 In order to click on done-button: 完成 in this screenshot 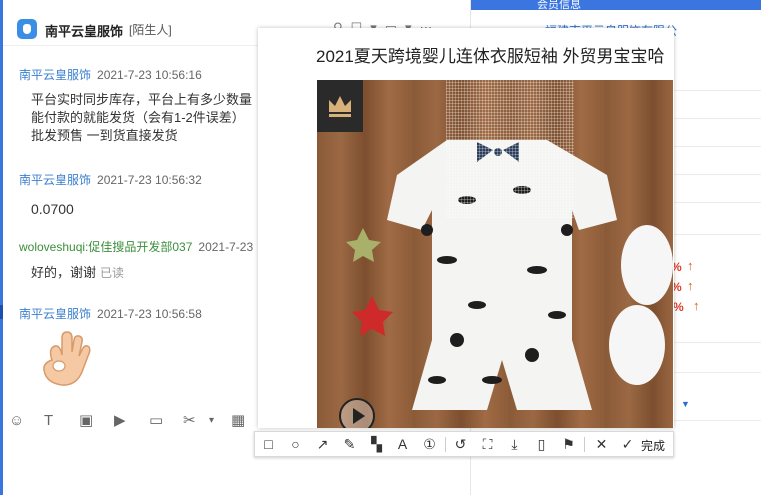, I will do `click(653, 445)`.